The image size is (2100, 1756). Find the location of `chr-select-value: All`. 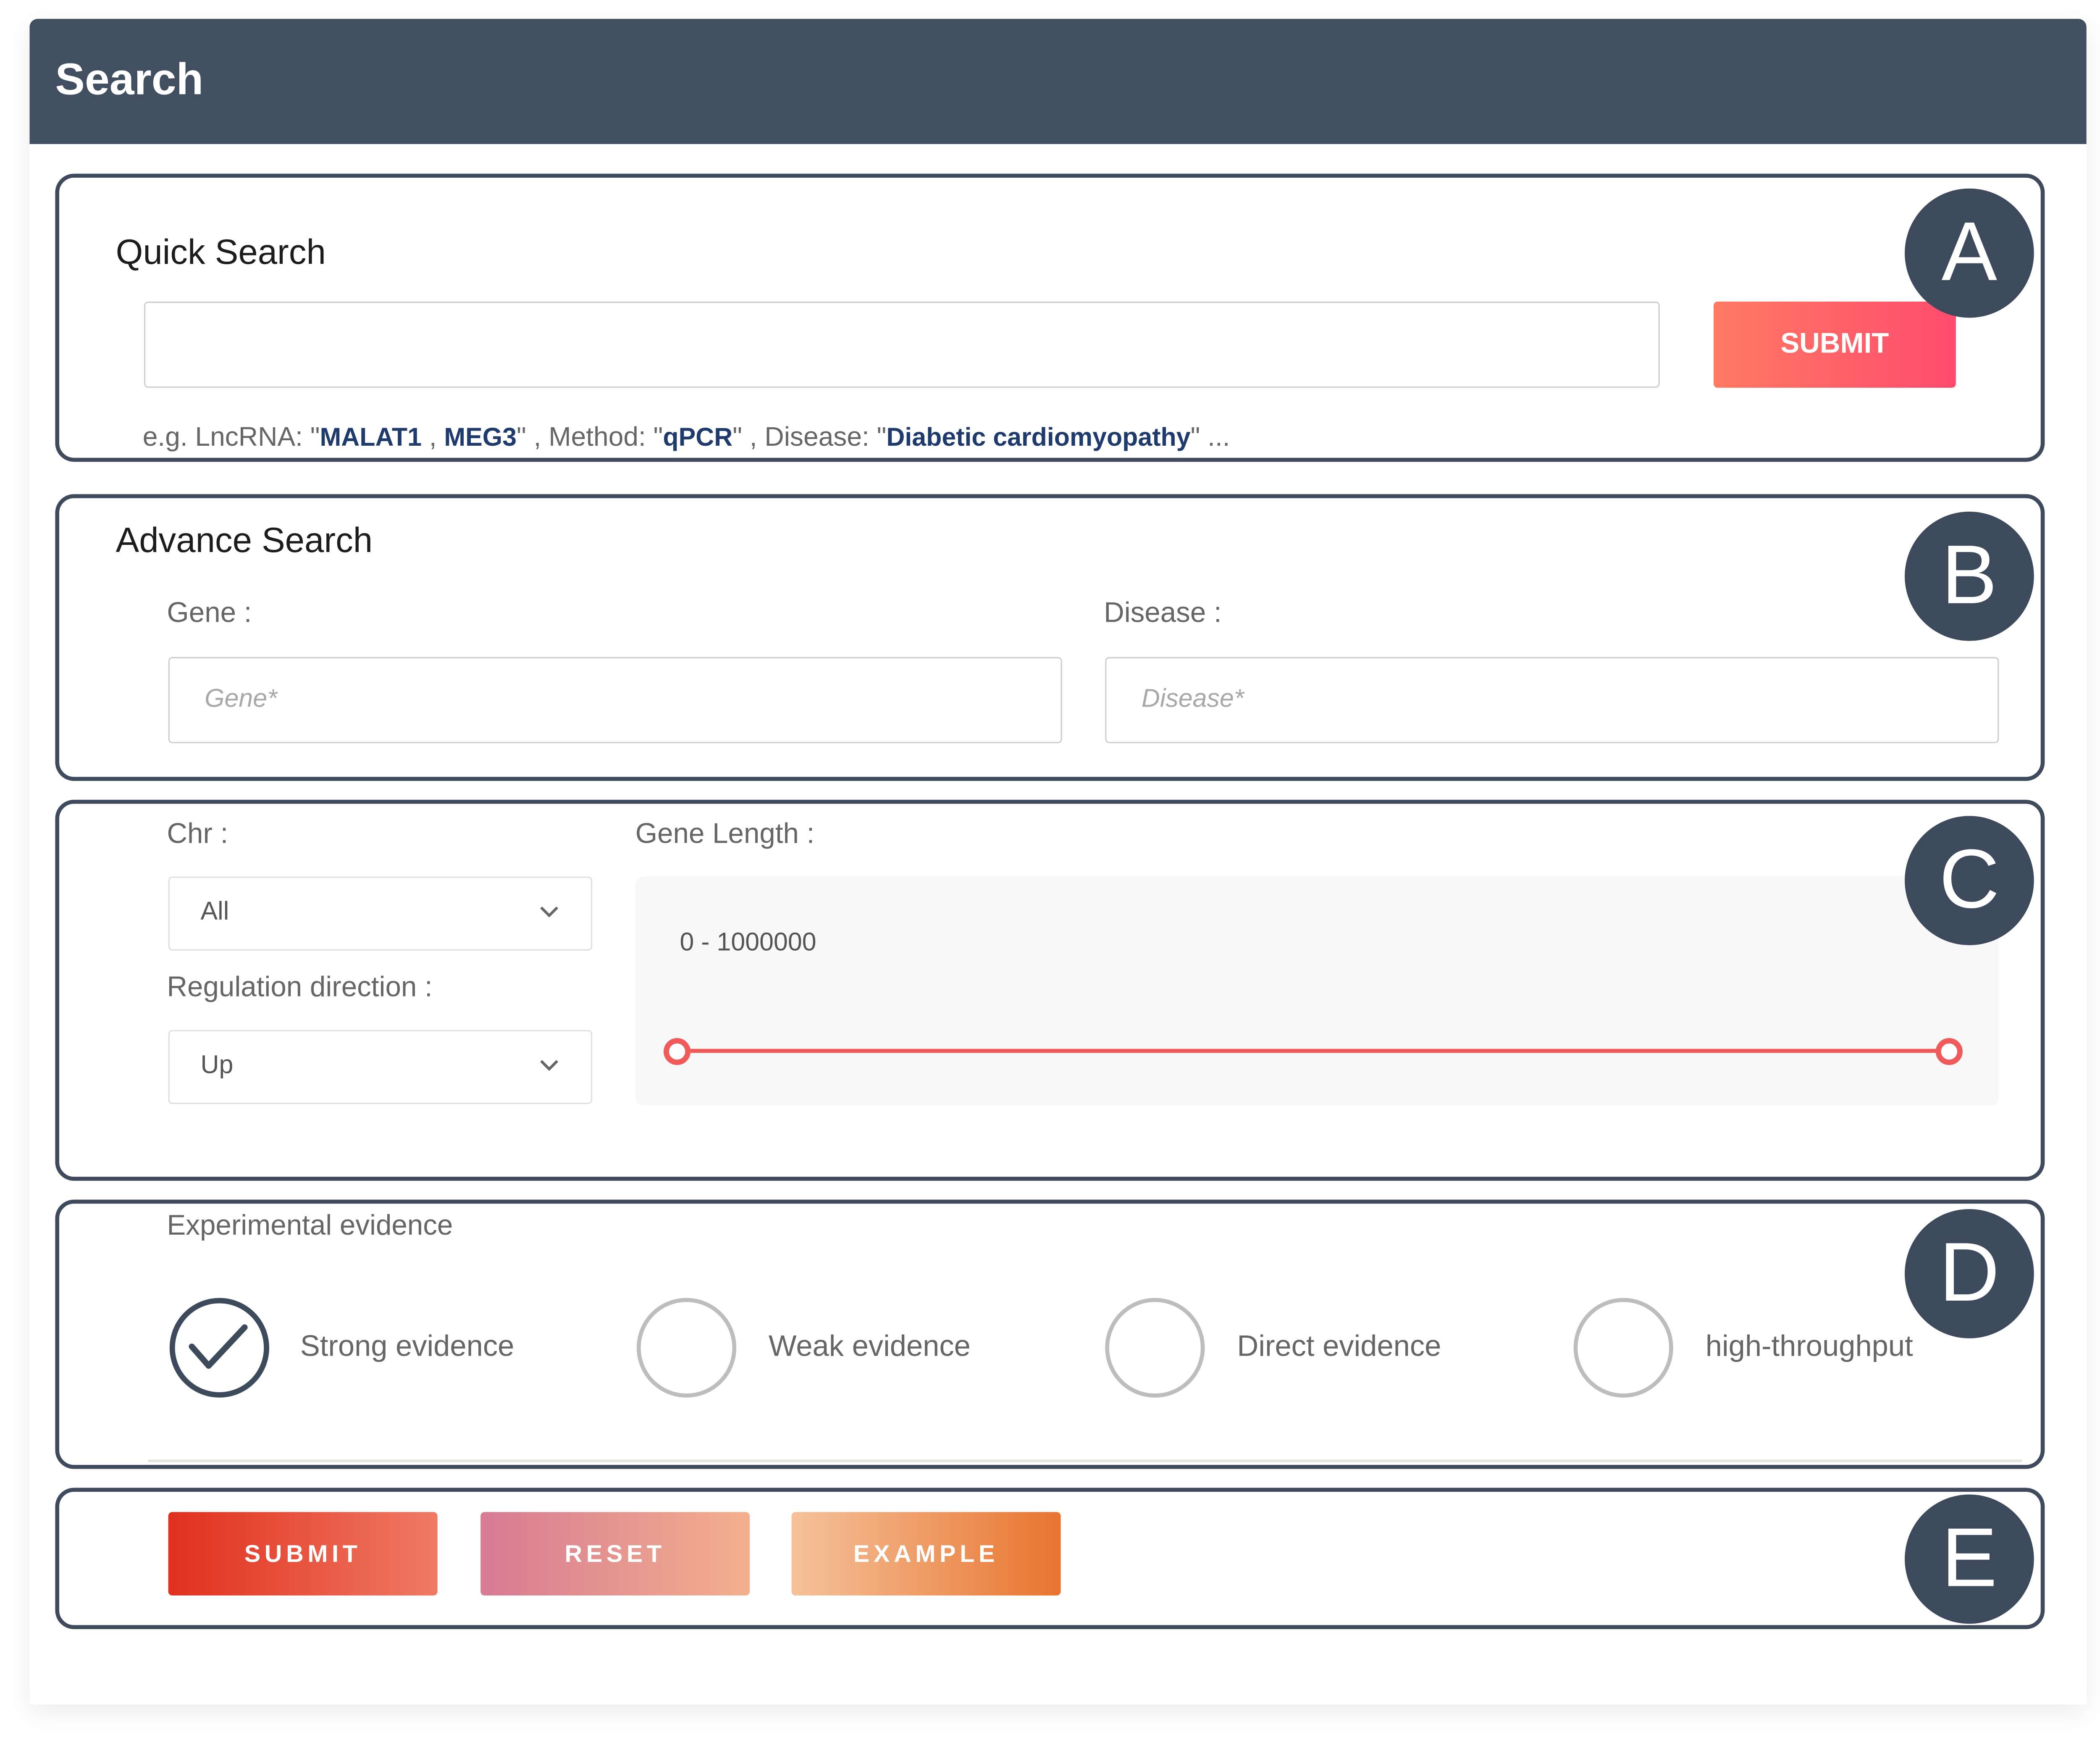

chr-select-value: All is located at coordinates (214, 913).